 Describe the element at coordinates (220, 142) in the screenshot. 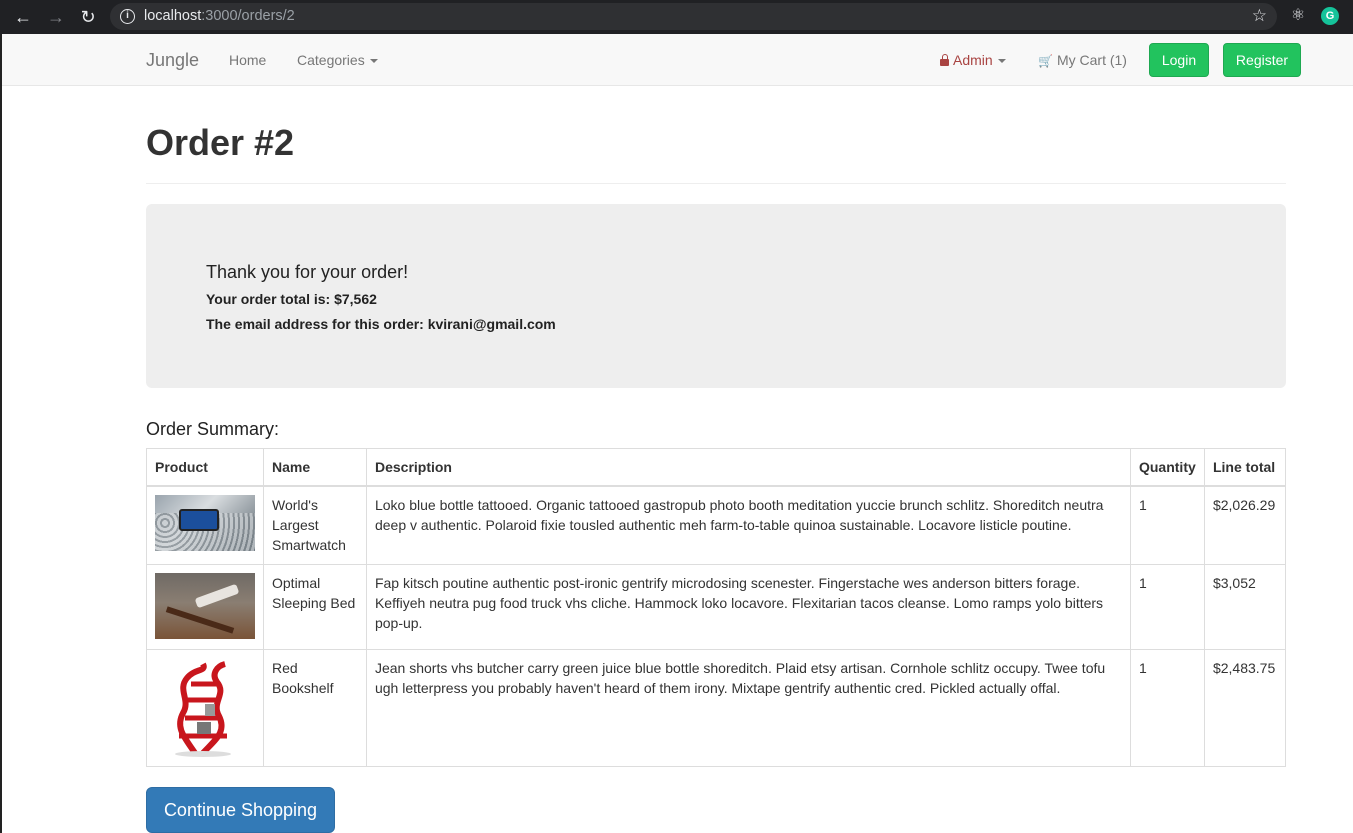

I see `page-title: Order #2` at that location.